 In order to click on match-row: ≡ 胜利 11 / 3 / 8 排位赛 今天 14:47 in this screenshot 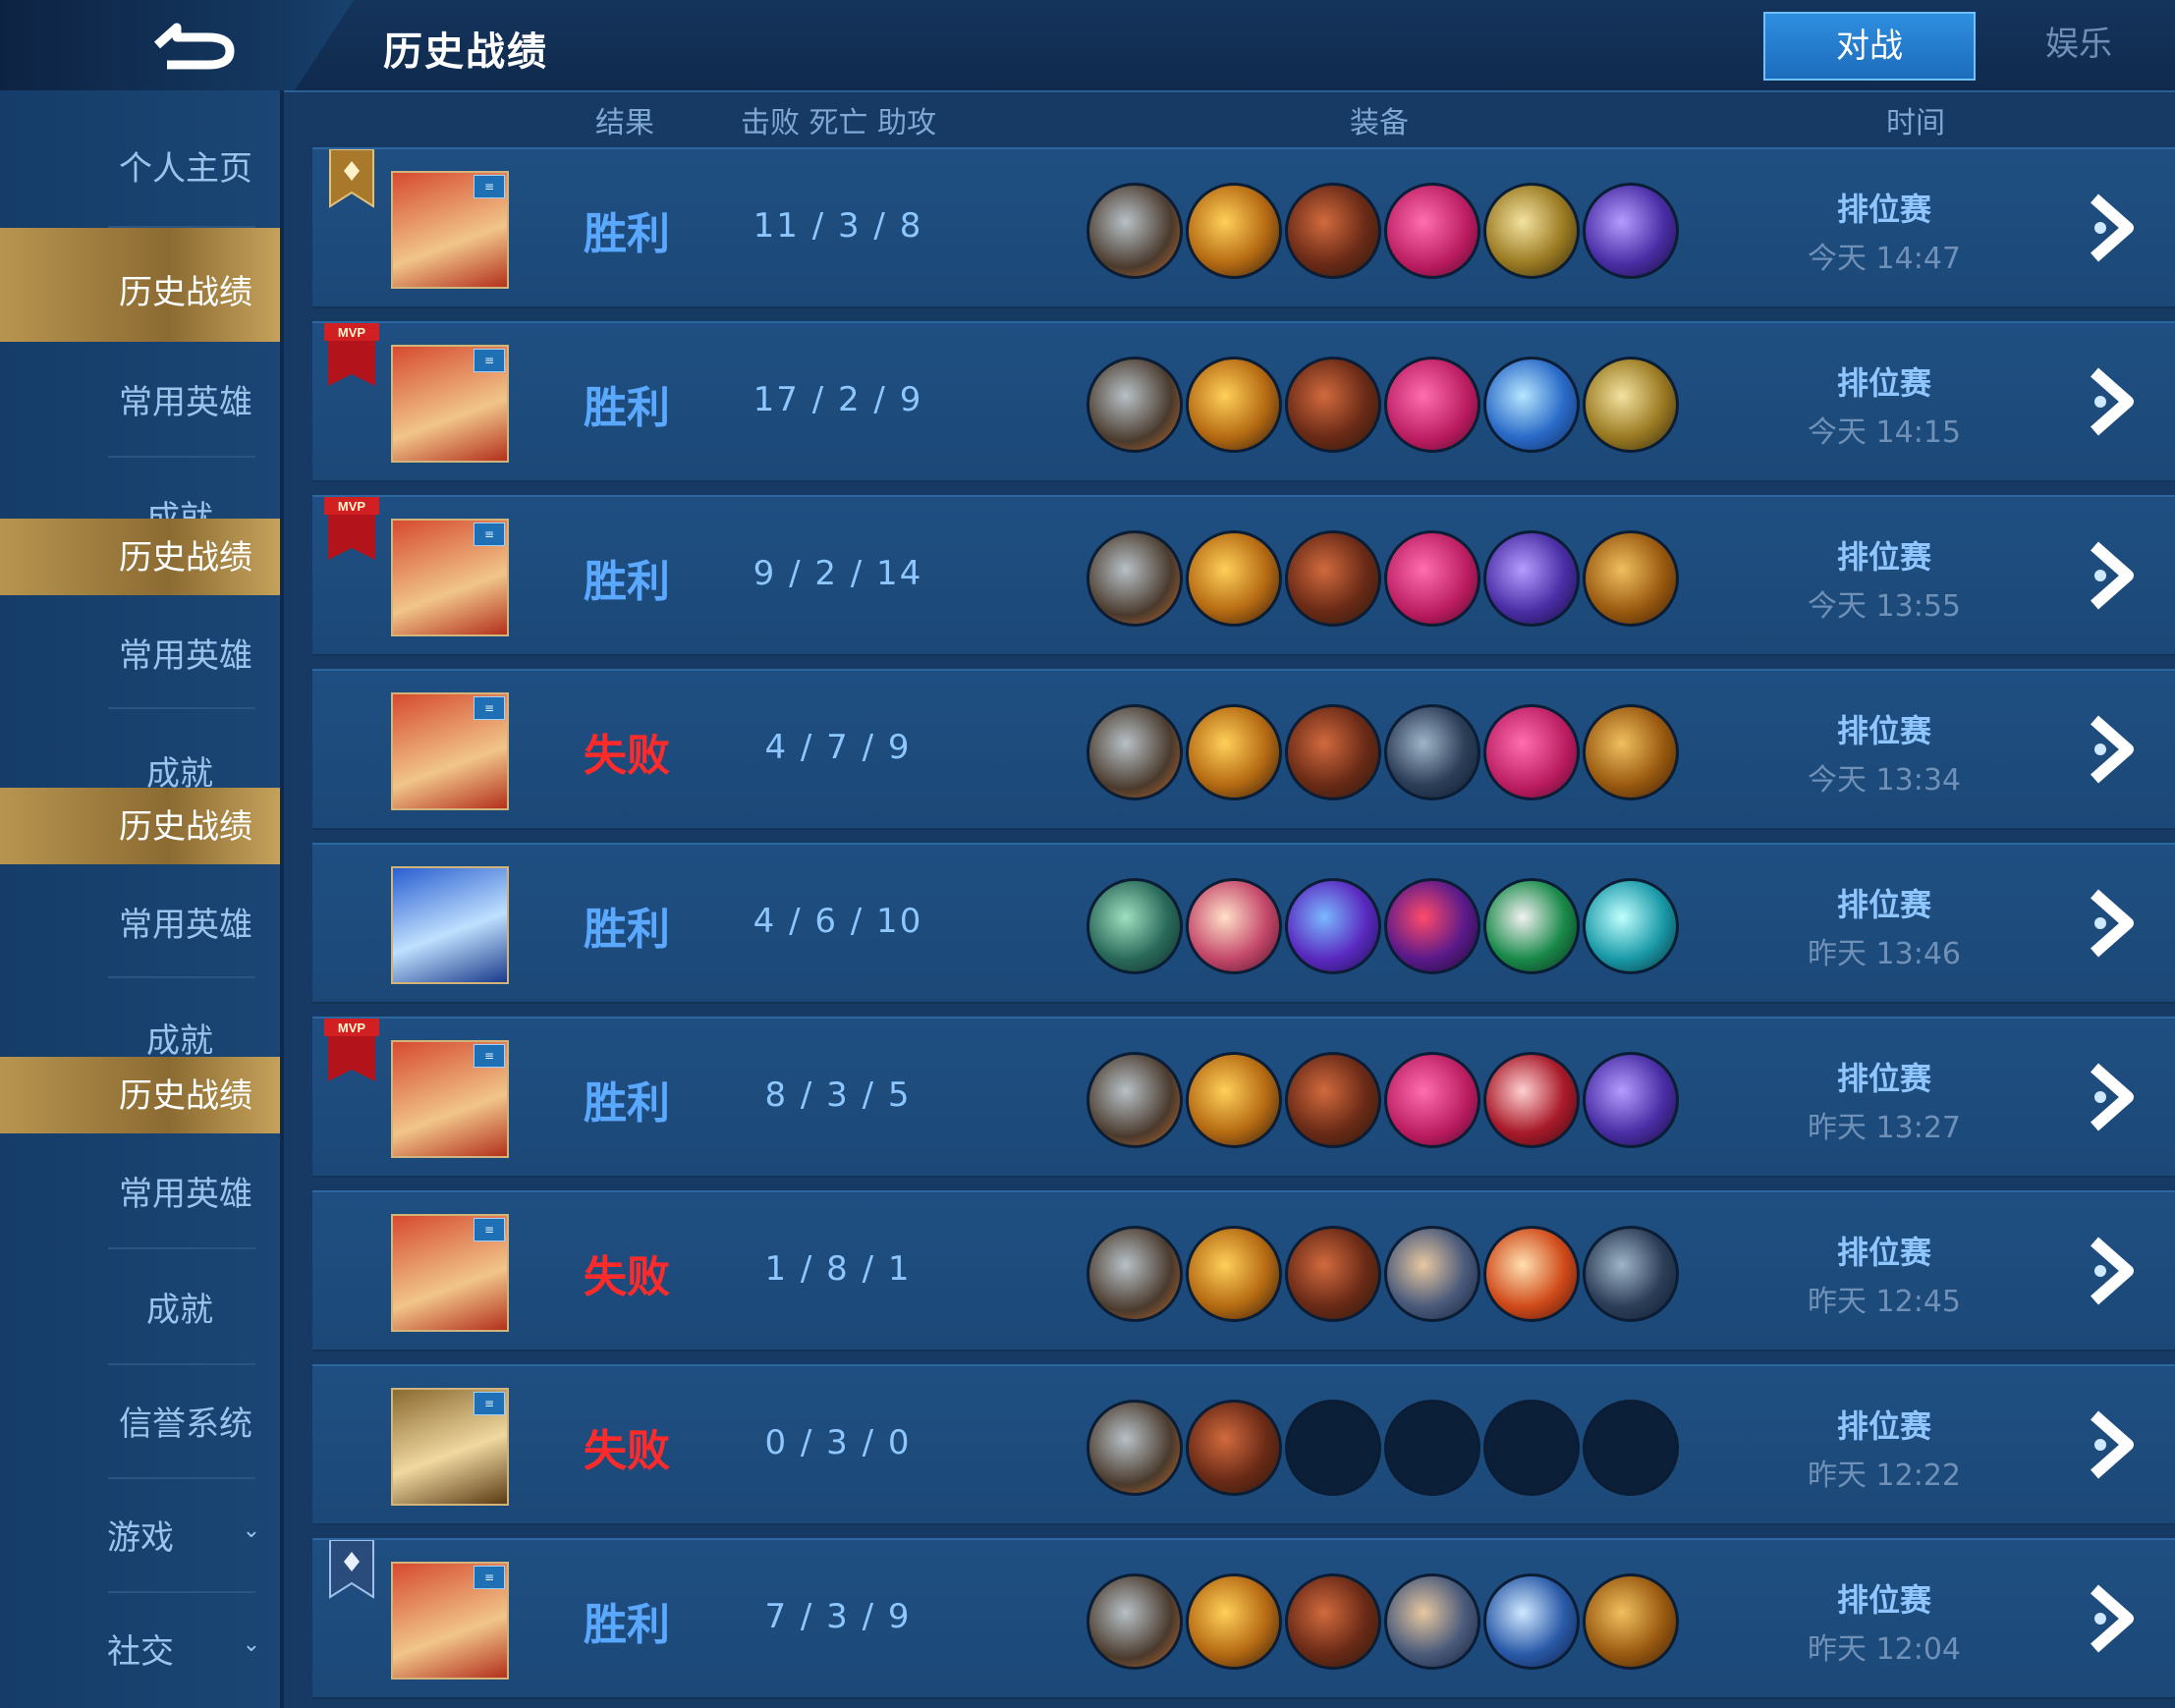, I will do `click(1243, 227)`.